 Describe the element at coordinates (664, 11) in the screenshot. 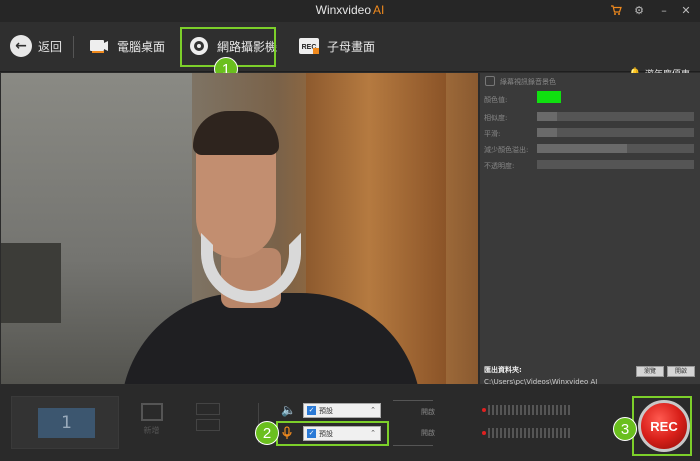

I see `minimize-button: –` at that location.